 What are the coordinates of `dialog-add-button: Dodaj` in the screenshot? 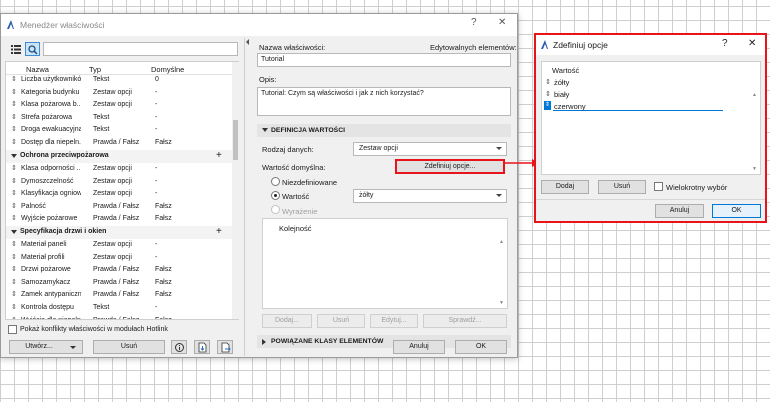 It's located at (565, 187).